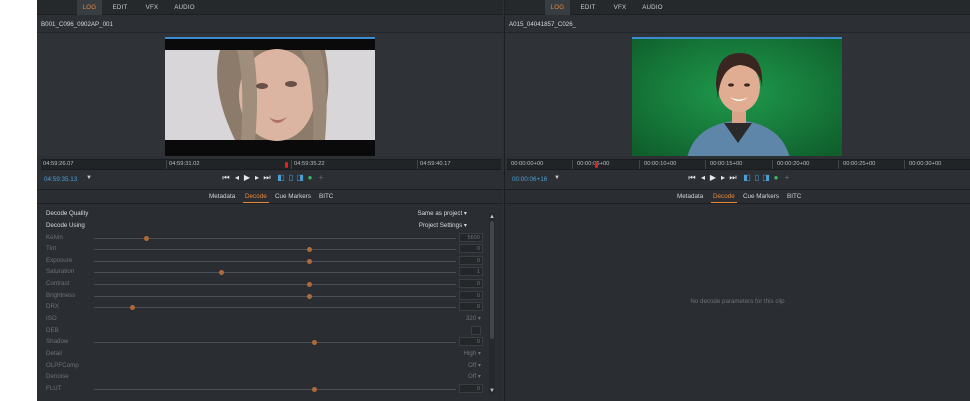  I want to click on param-value: 1, so click(471, 271).